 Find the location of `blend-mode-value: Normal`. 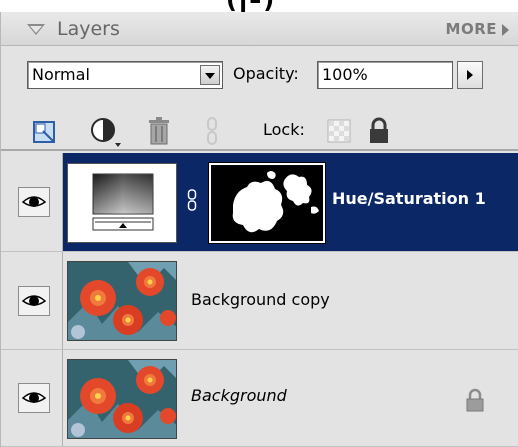

blend-mode-value: Normal is located at coordinates (61, 74).